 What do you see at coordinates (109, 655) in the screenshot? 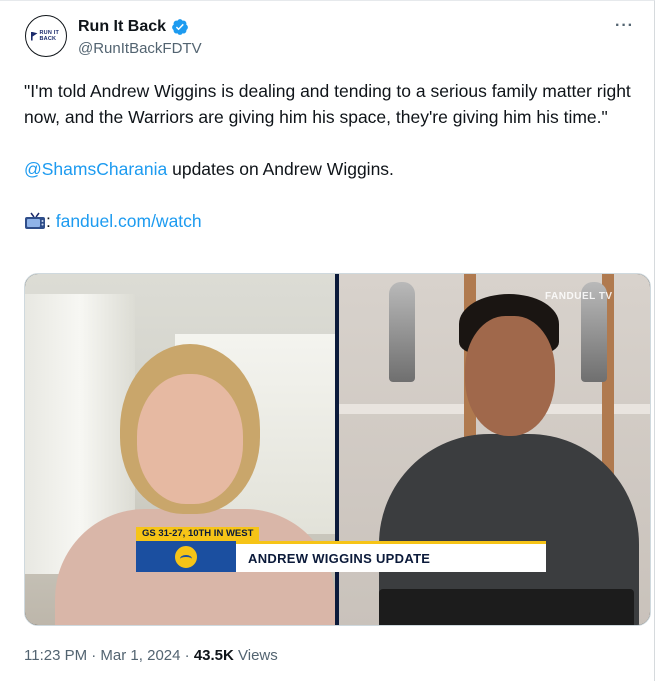
I see `tweet-timestamp: 11:23 PM · Mar 1, 2024 ·` at bounding box center [109, 655].